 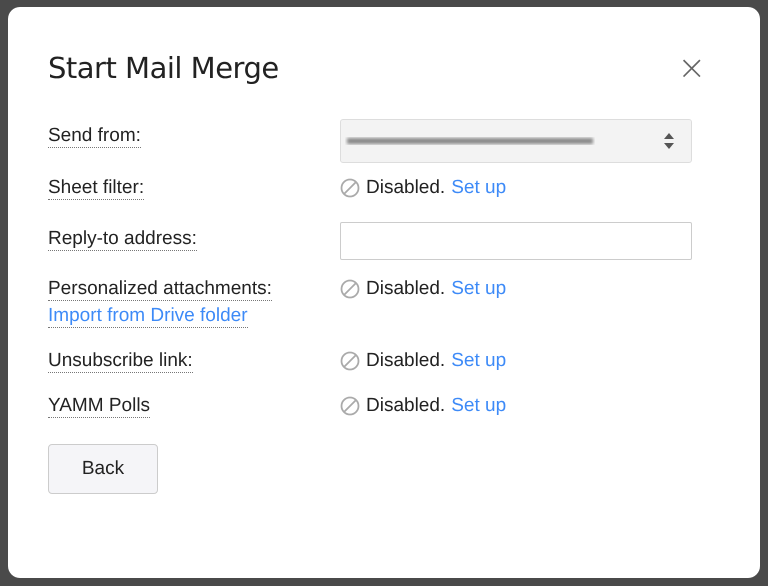 What do you see at coordinates (103, 469) in the screenshot?
I see `back-button: Back` at bounding box center [103, 469].